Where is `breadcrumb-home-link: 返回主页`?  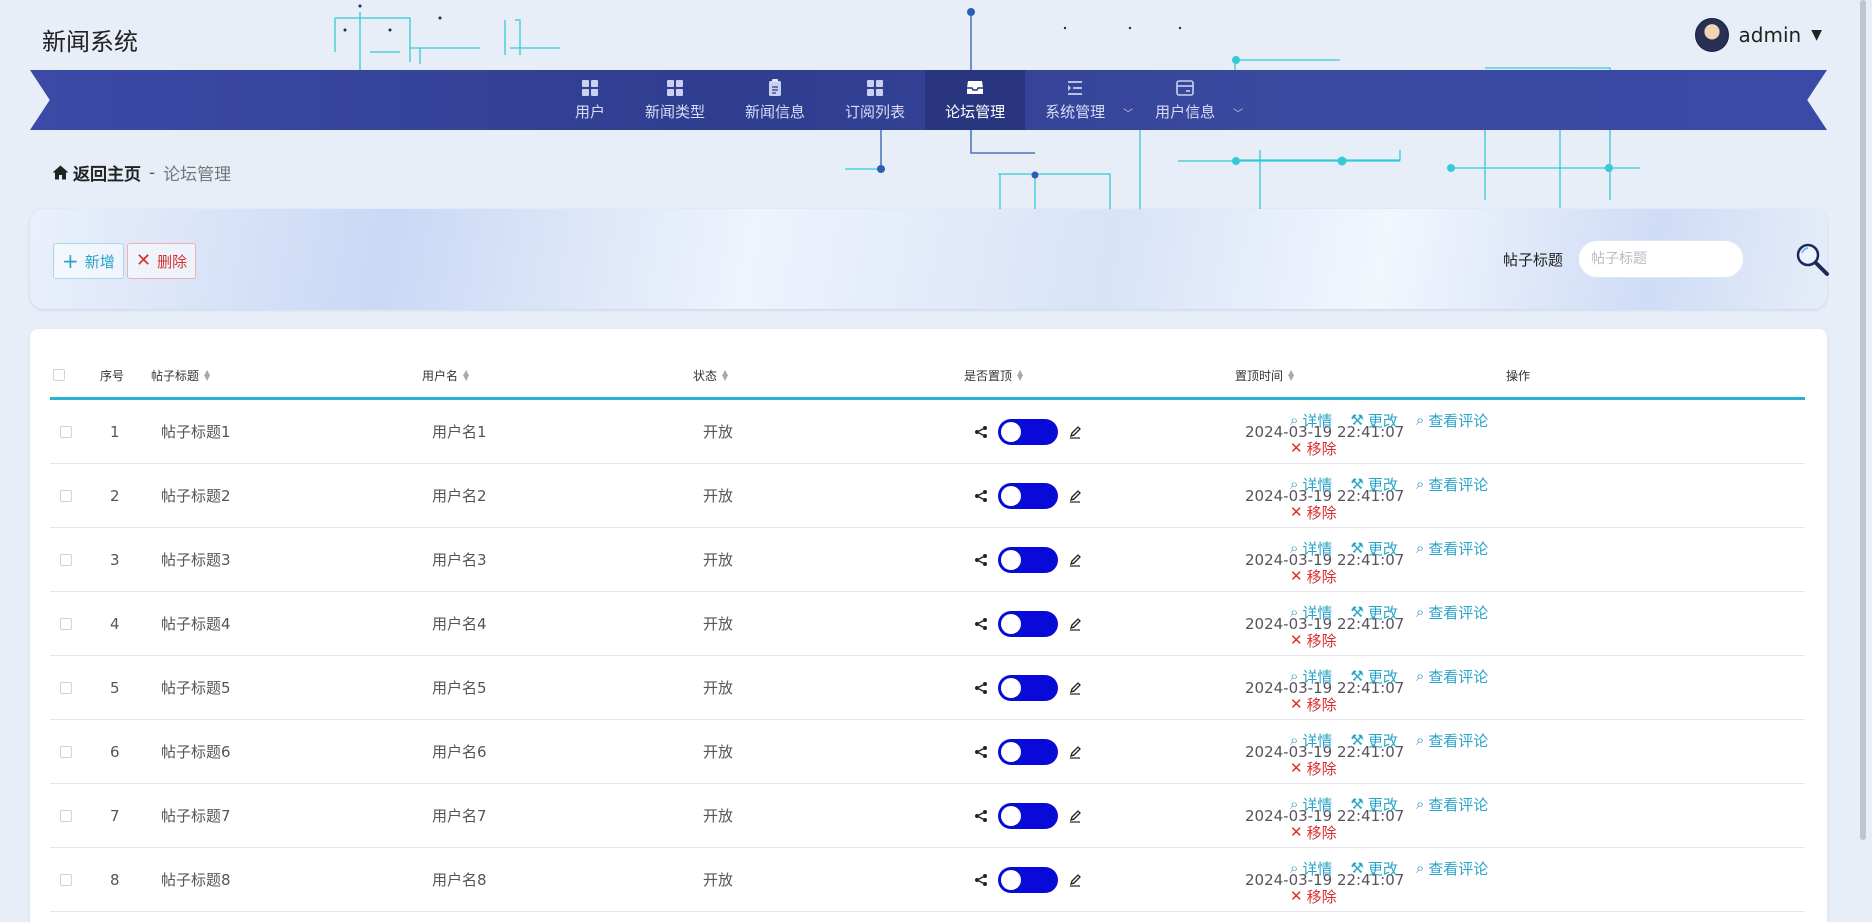 breadcrumb-home-link: 返回主页 is located at coordinates (96, 172).